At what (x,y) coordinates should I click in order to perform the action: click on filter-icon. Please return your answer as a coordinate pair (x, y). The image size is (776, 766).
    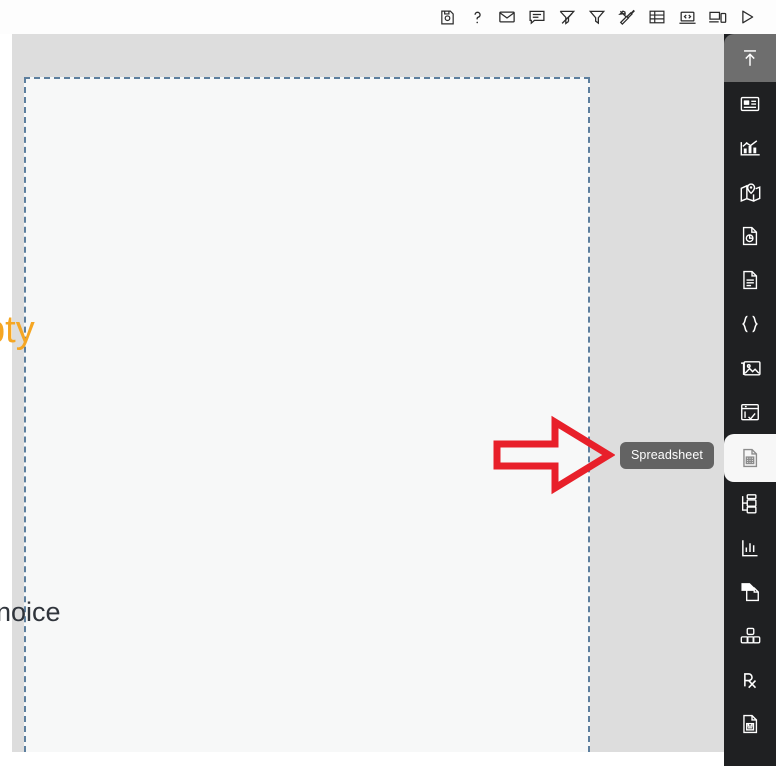
    Looking at the image, I should click on (597, 17).